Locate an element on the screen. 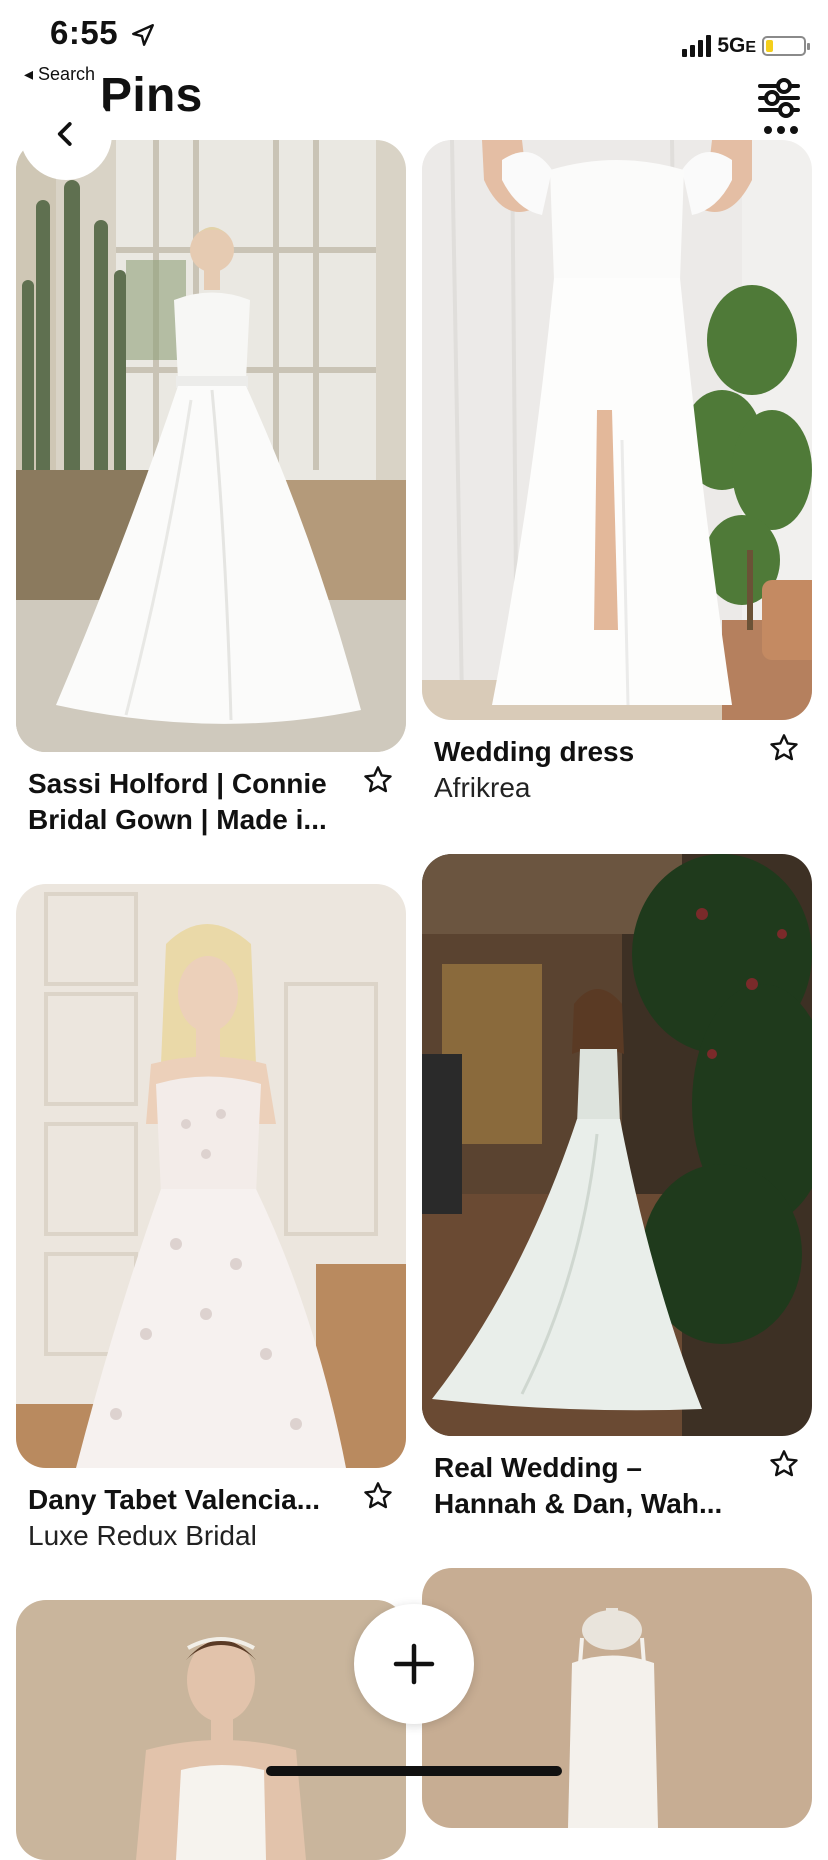 The width and height of the screenshot is (828, 1860). garden-wedding-photo is located at coordinates (617, 1145).